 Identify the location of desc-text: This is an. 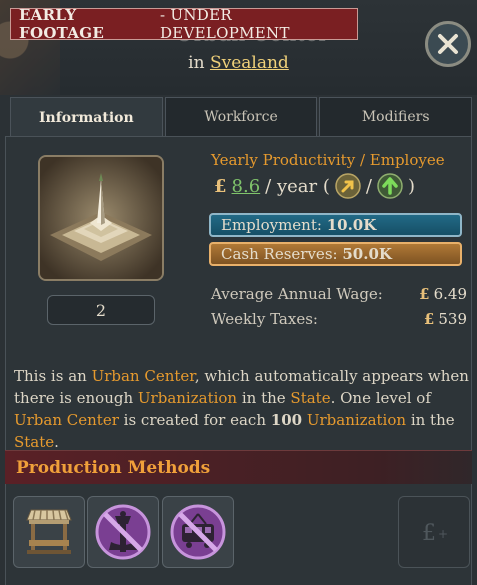
(53, 376).